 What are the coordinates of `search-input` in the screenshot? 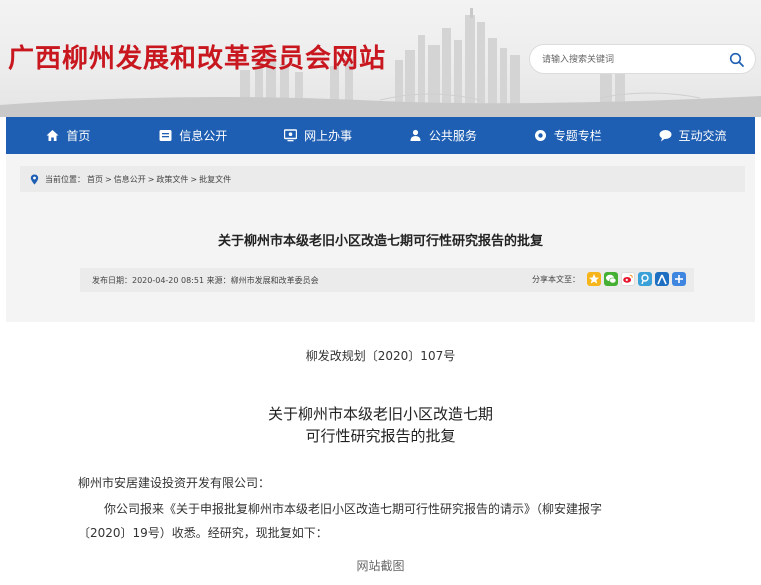 It's located at (627, 60).